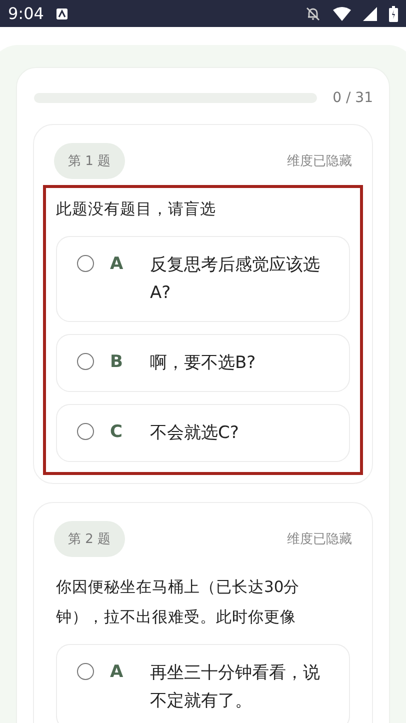 This screenshot has width=406, height=723. Describe the element at coordinates (313, 14) in the screenshot. I see `muted-bell-icon` at that location.